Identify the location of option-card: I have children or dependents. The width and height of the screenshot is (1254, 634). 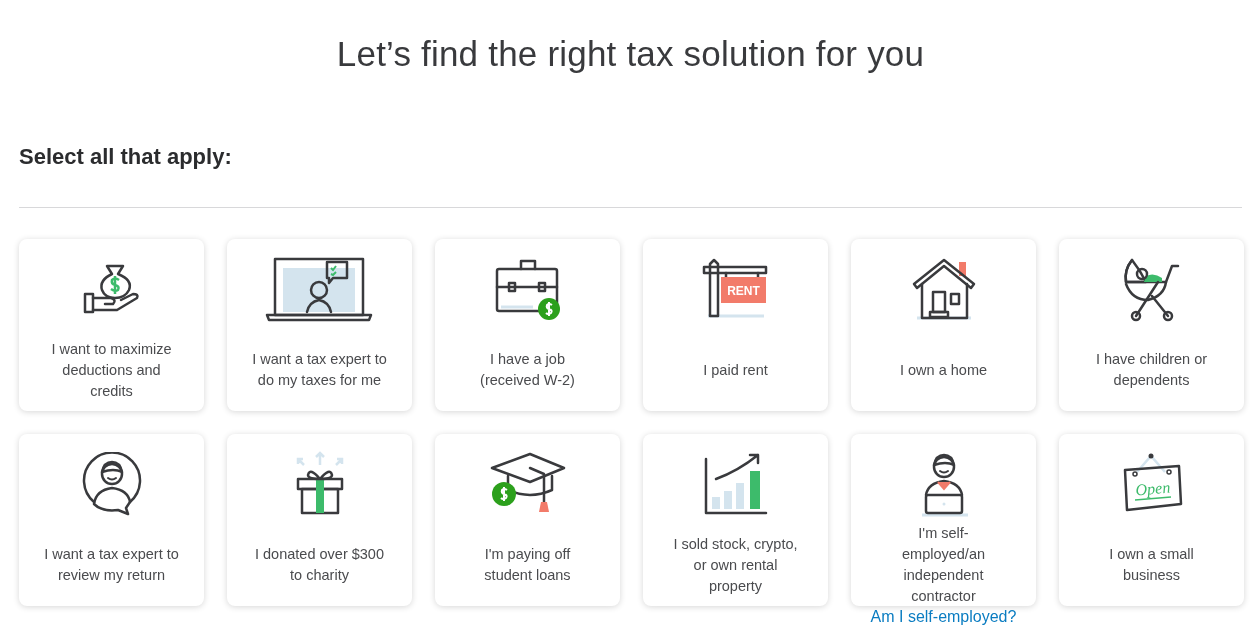
(1151, 325).